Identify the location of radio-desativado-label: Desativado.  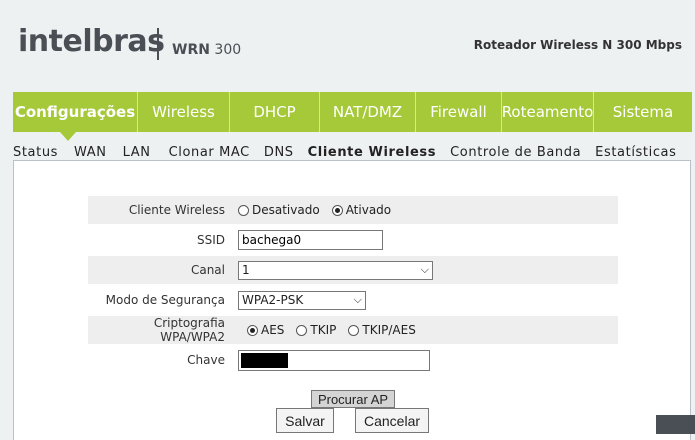
(286, 210).